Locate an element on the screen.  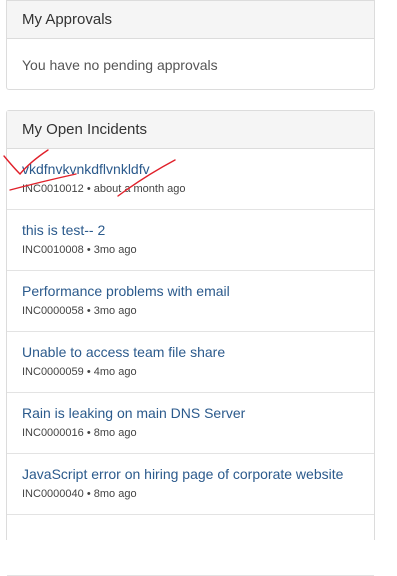
incident-meta: INC0000016 • 8mo ago is located at coordinates (79, 433).